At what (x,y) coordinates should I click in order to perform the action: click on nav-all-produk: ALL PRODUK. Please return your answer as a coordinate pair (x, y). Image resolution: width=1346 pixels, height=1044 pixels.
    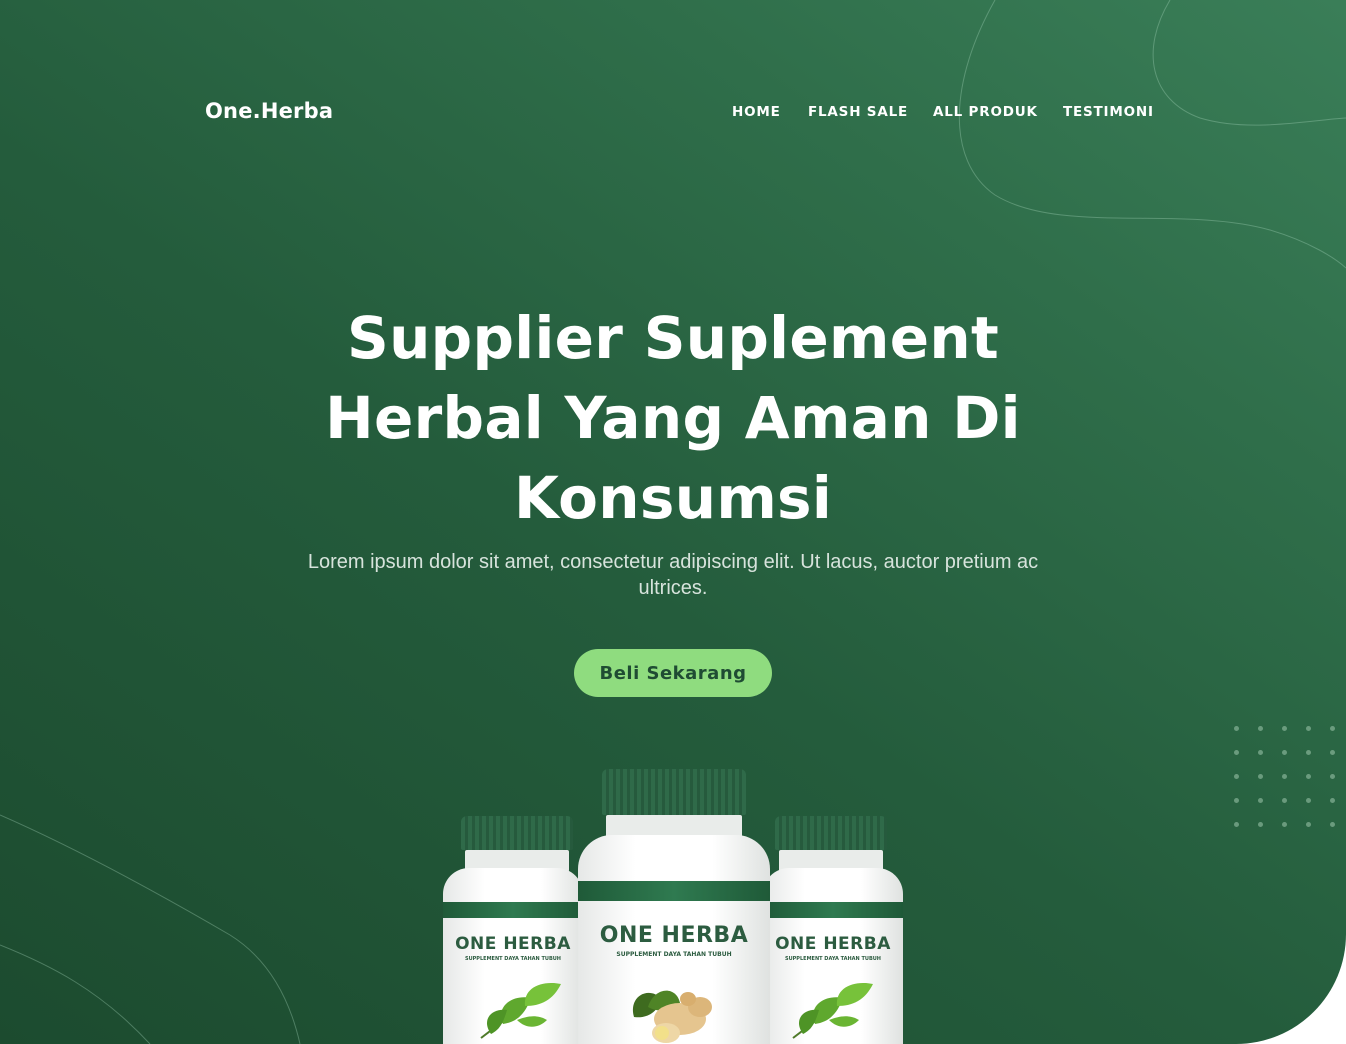
    Looking at the image, I should click on (985, 112).